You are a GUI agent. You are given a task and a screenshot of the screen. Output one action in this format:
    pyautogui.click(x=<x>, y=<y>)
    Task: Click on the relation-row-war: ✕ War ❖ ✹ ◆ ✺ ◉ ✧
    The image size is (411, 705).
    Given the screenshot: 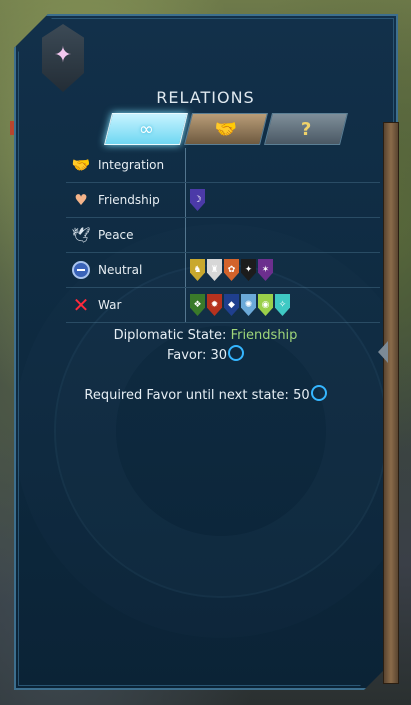 What is the action you would take?
    pyautogui.click(x=223, y=305)
    